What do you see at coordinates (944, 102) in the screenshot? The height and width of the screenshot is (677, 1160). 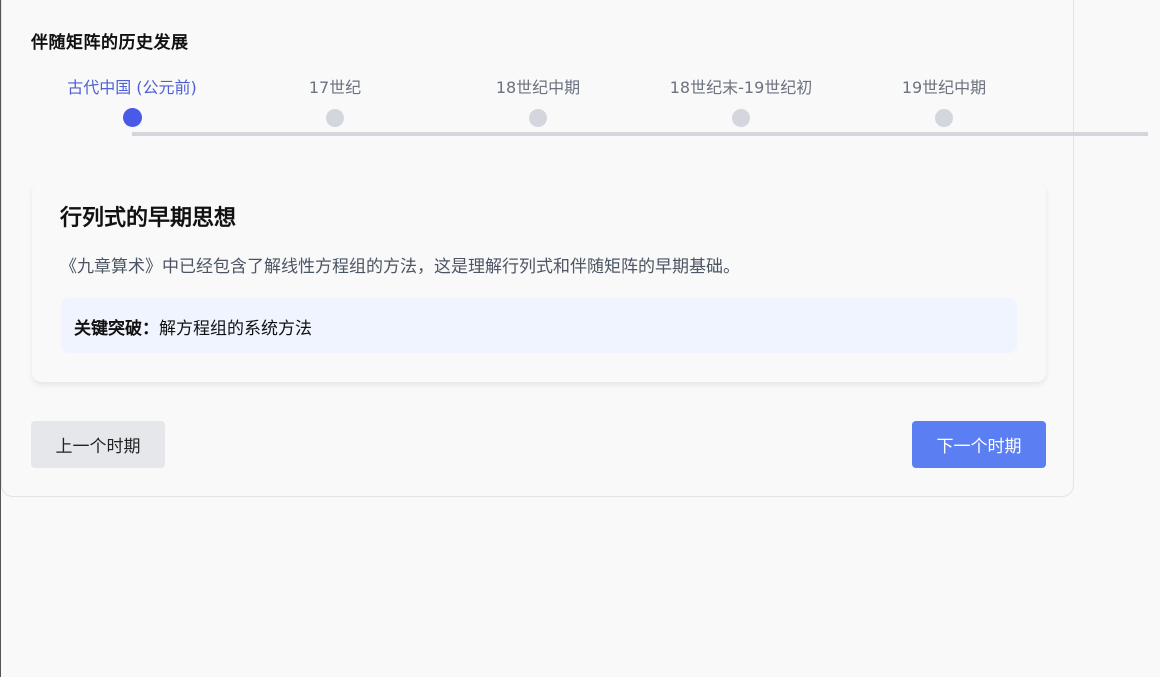 I see `timeline-stop-mid-19th-century: 19世纪中期` at bounding box center [944, 102].